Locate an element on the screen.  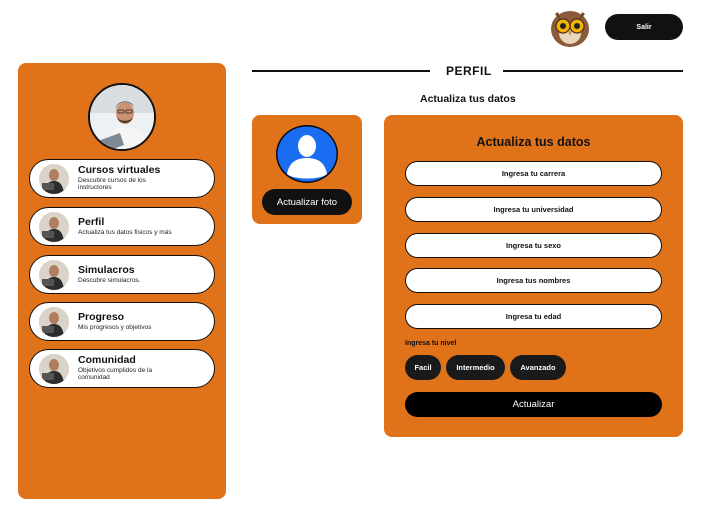
course-thumbnail is located at coordinates (54, 178).